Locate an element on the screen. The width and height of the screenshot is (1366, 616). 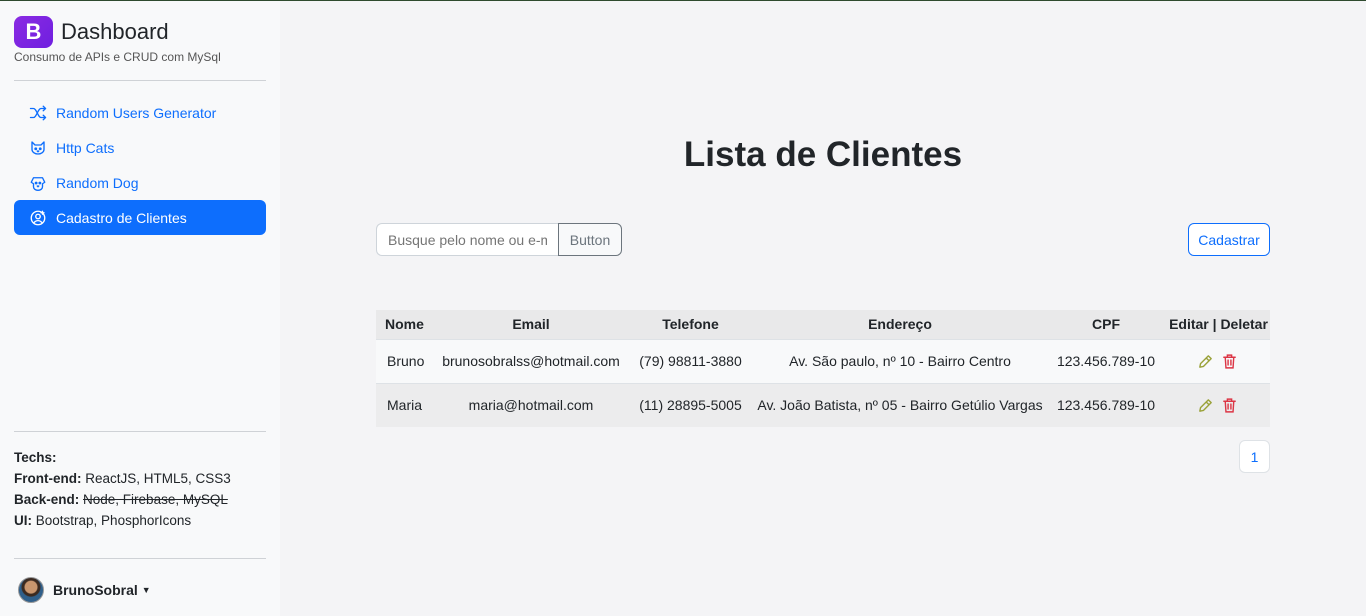
column-header: CPF is located at coordinates (1106, 324).